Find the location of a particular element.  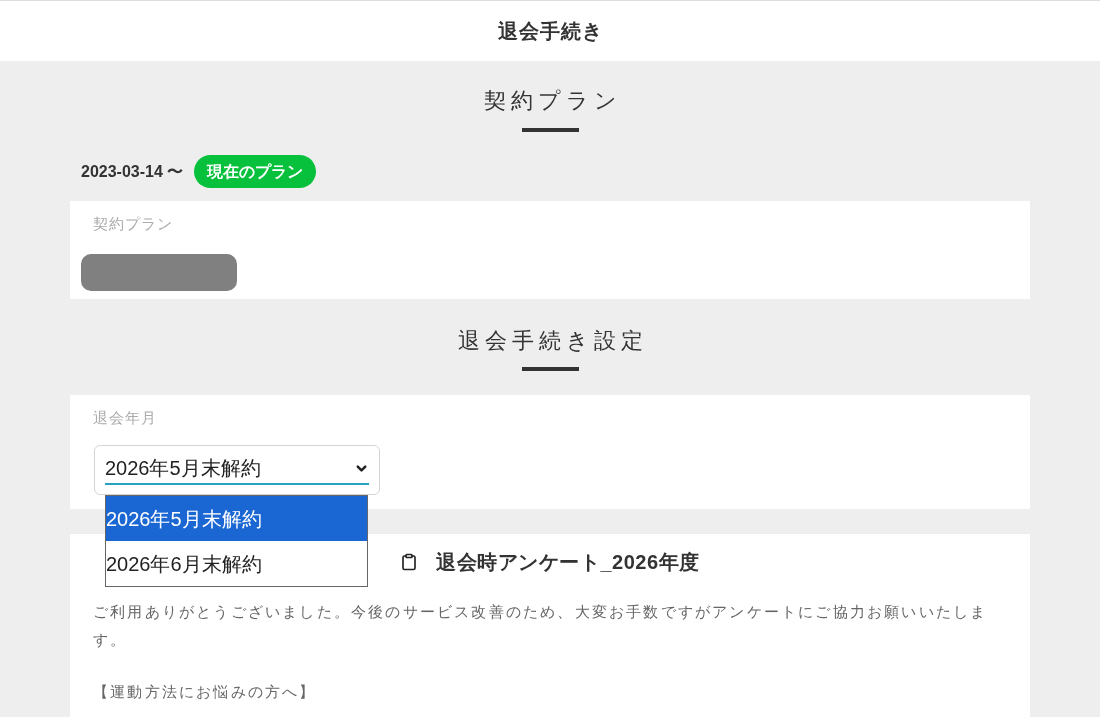

field-label: 契約プラン is located at coordinates (133, 224).